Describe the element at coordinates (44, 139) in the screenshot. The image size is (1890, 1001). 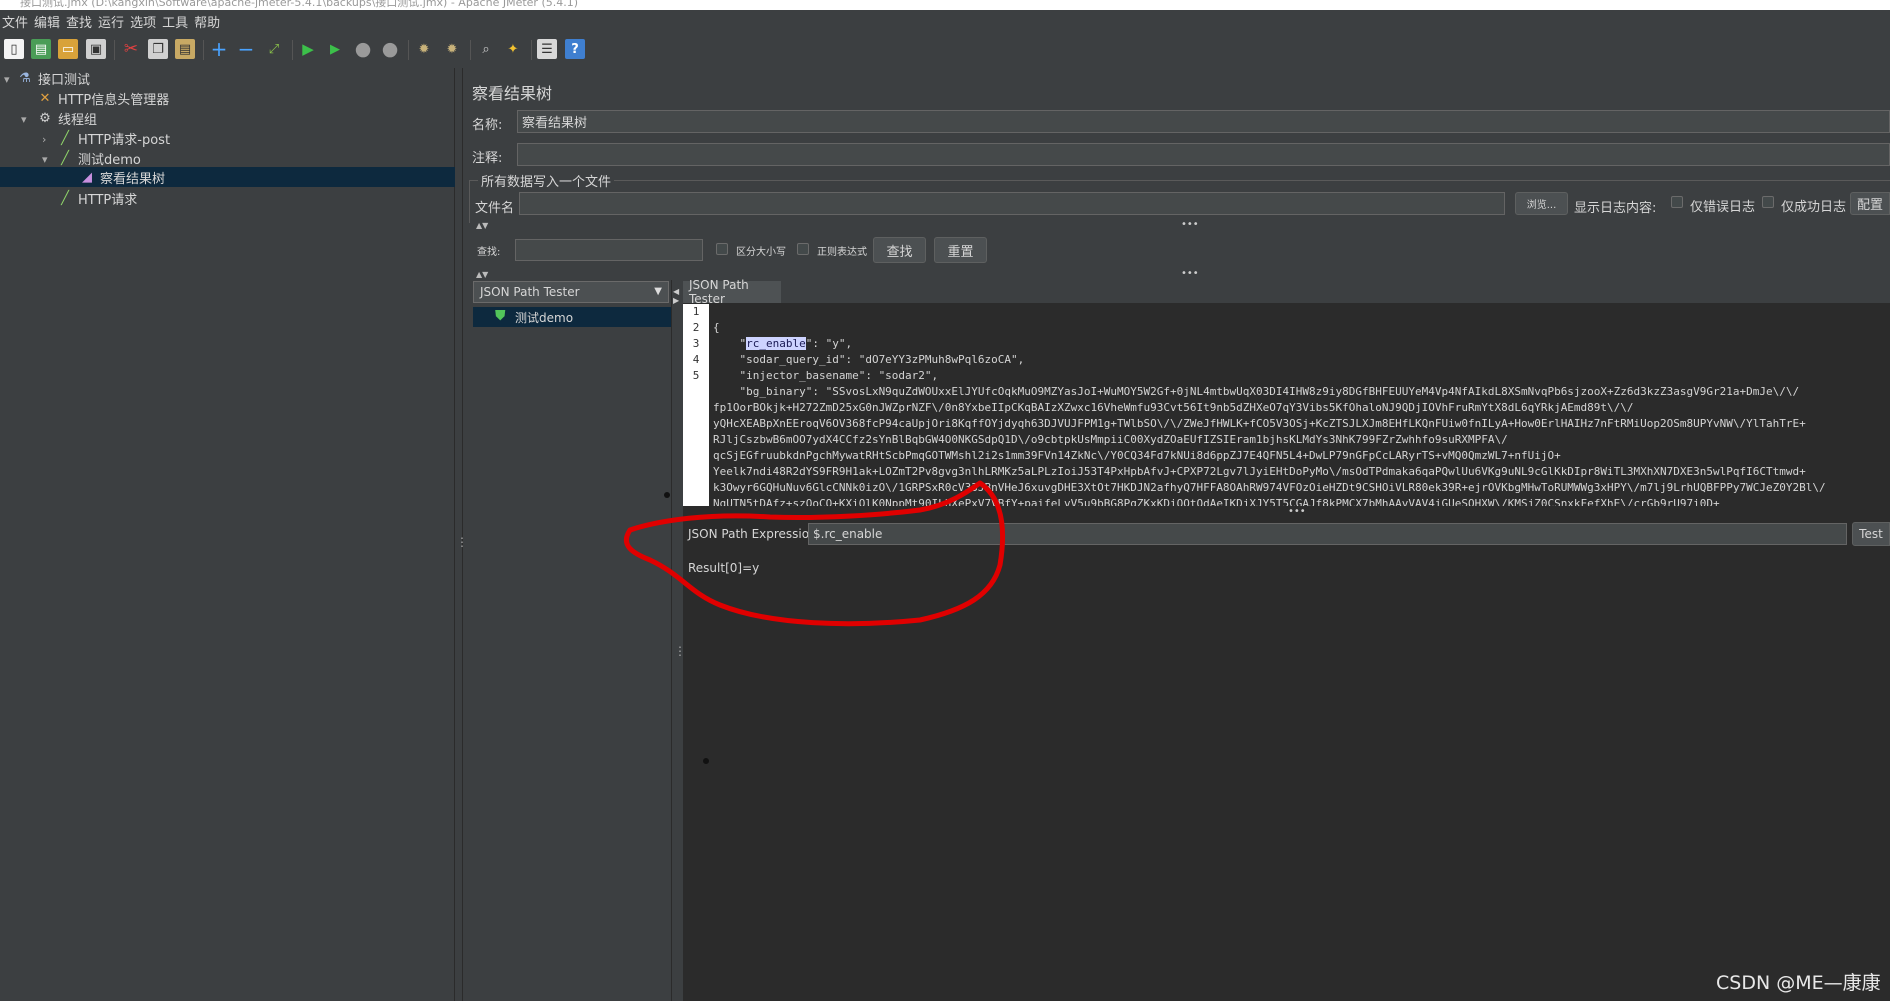
I see `chevron-right-icon: ›` at that location.